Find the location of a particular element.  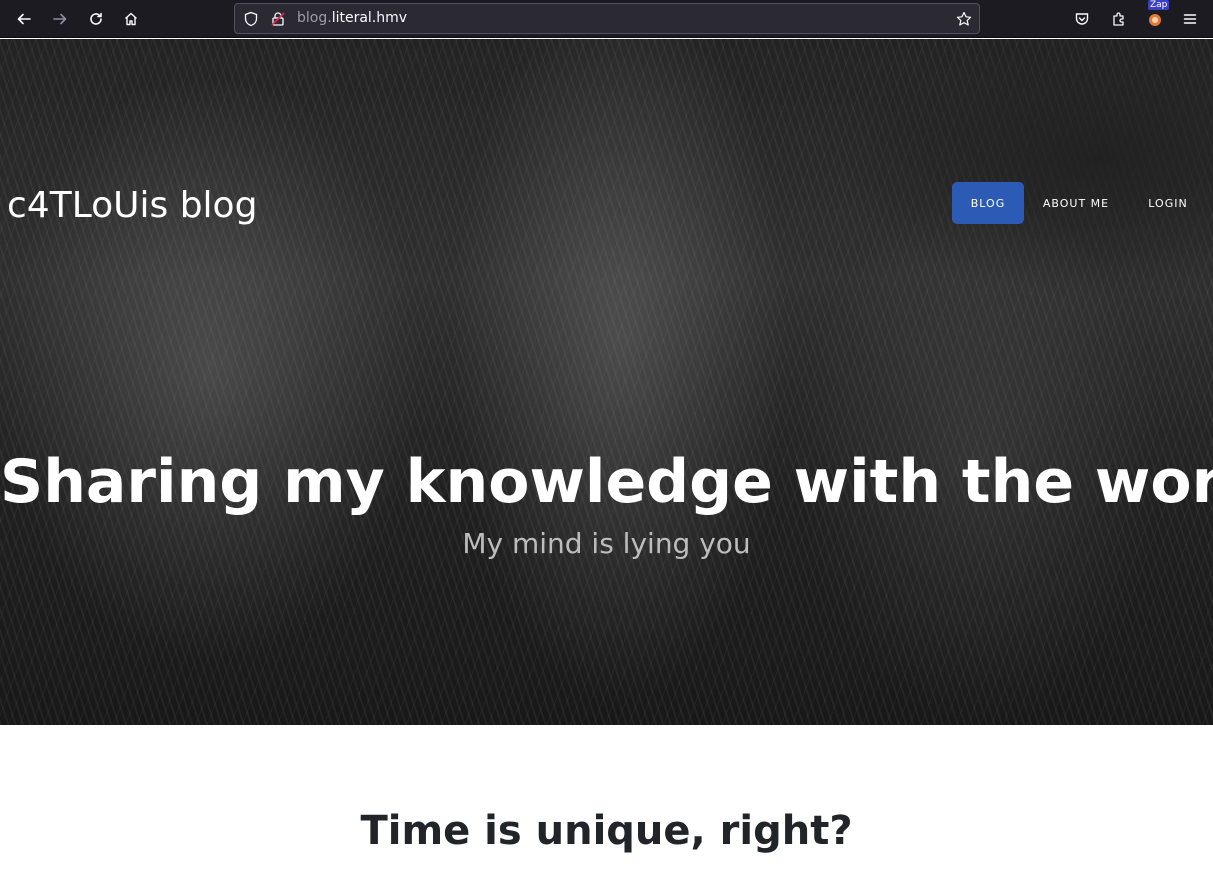

forward-icon is located at coordinates (60, 19).